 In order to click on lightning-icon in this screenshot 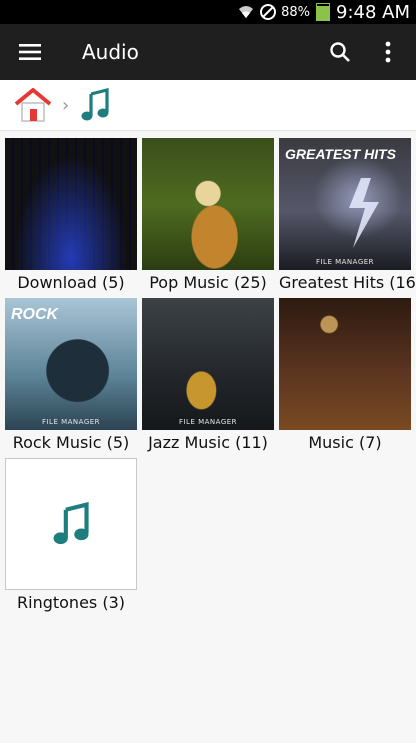, I will do `click(364, 213)`.